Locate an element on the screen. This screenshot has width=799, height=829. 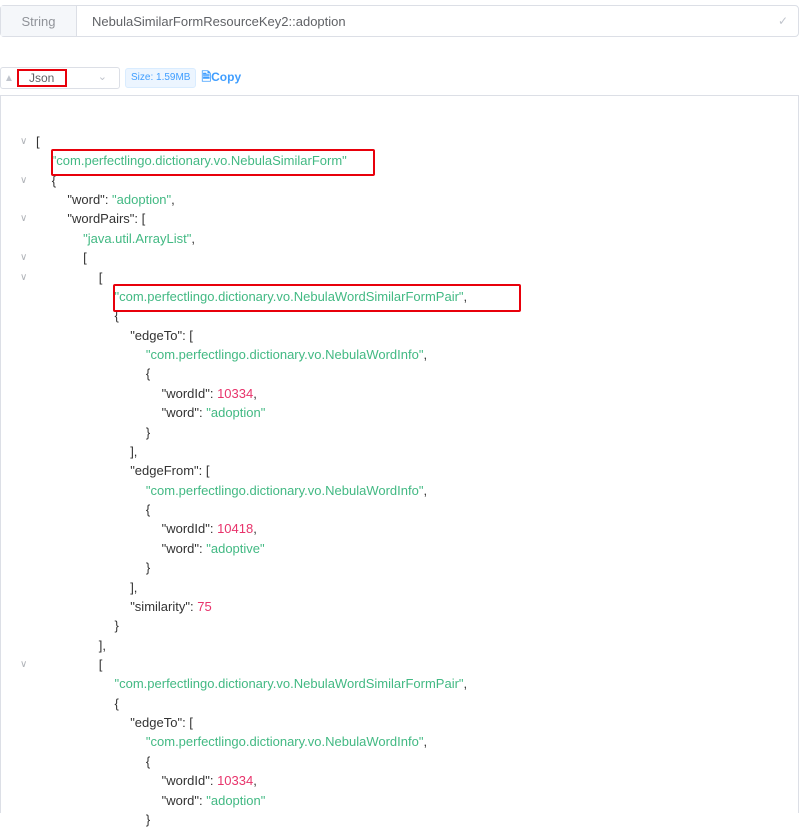
copy-label: Copy is located at coordinates (226, 76).